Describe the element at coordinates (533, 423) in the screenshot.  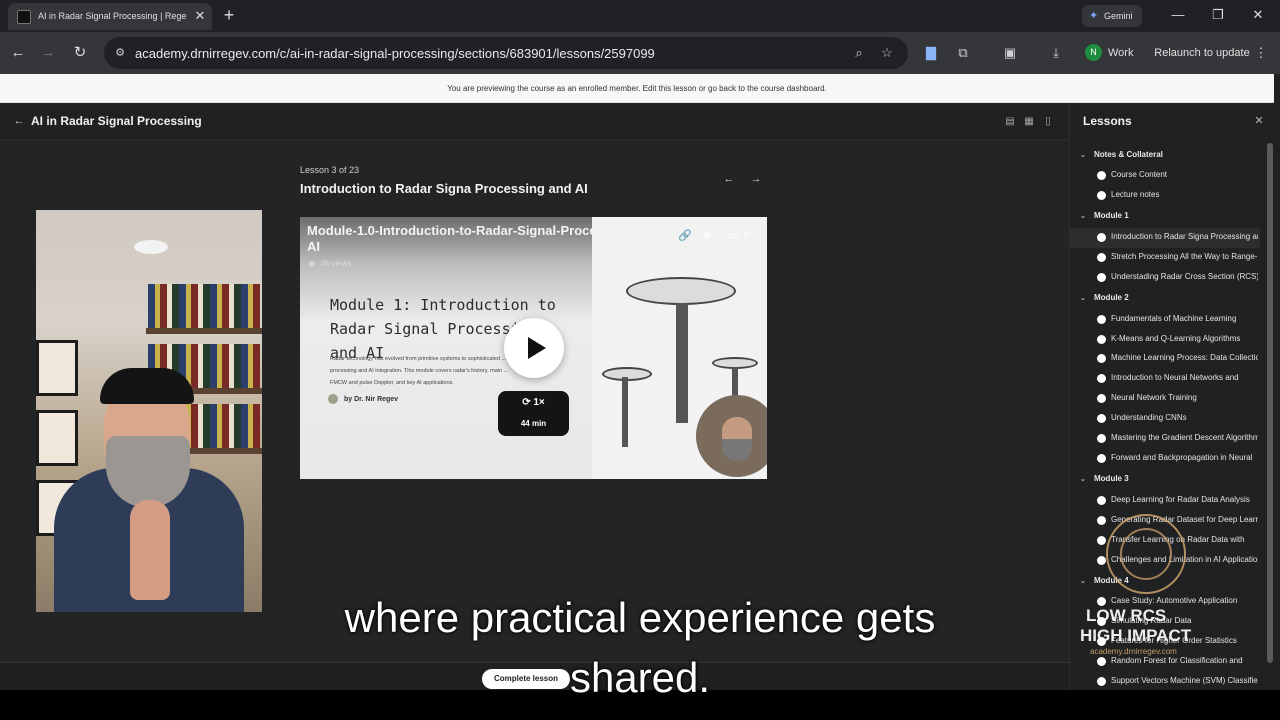
I see `video-duration: 44 min` at that location.